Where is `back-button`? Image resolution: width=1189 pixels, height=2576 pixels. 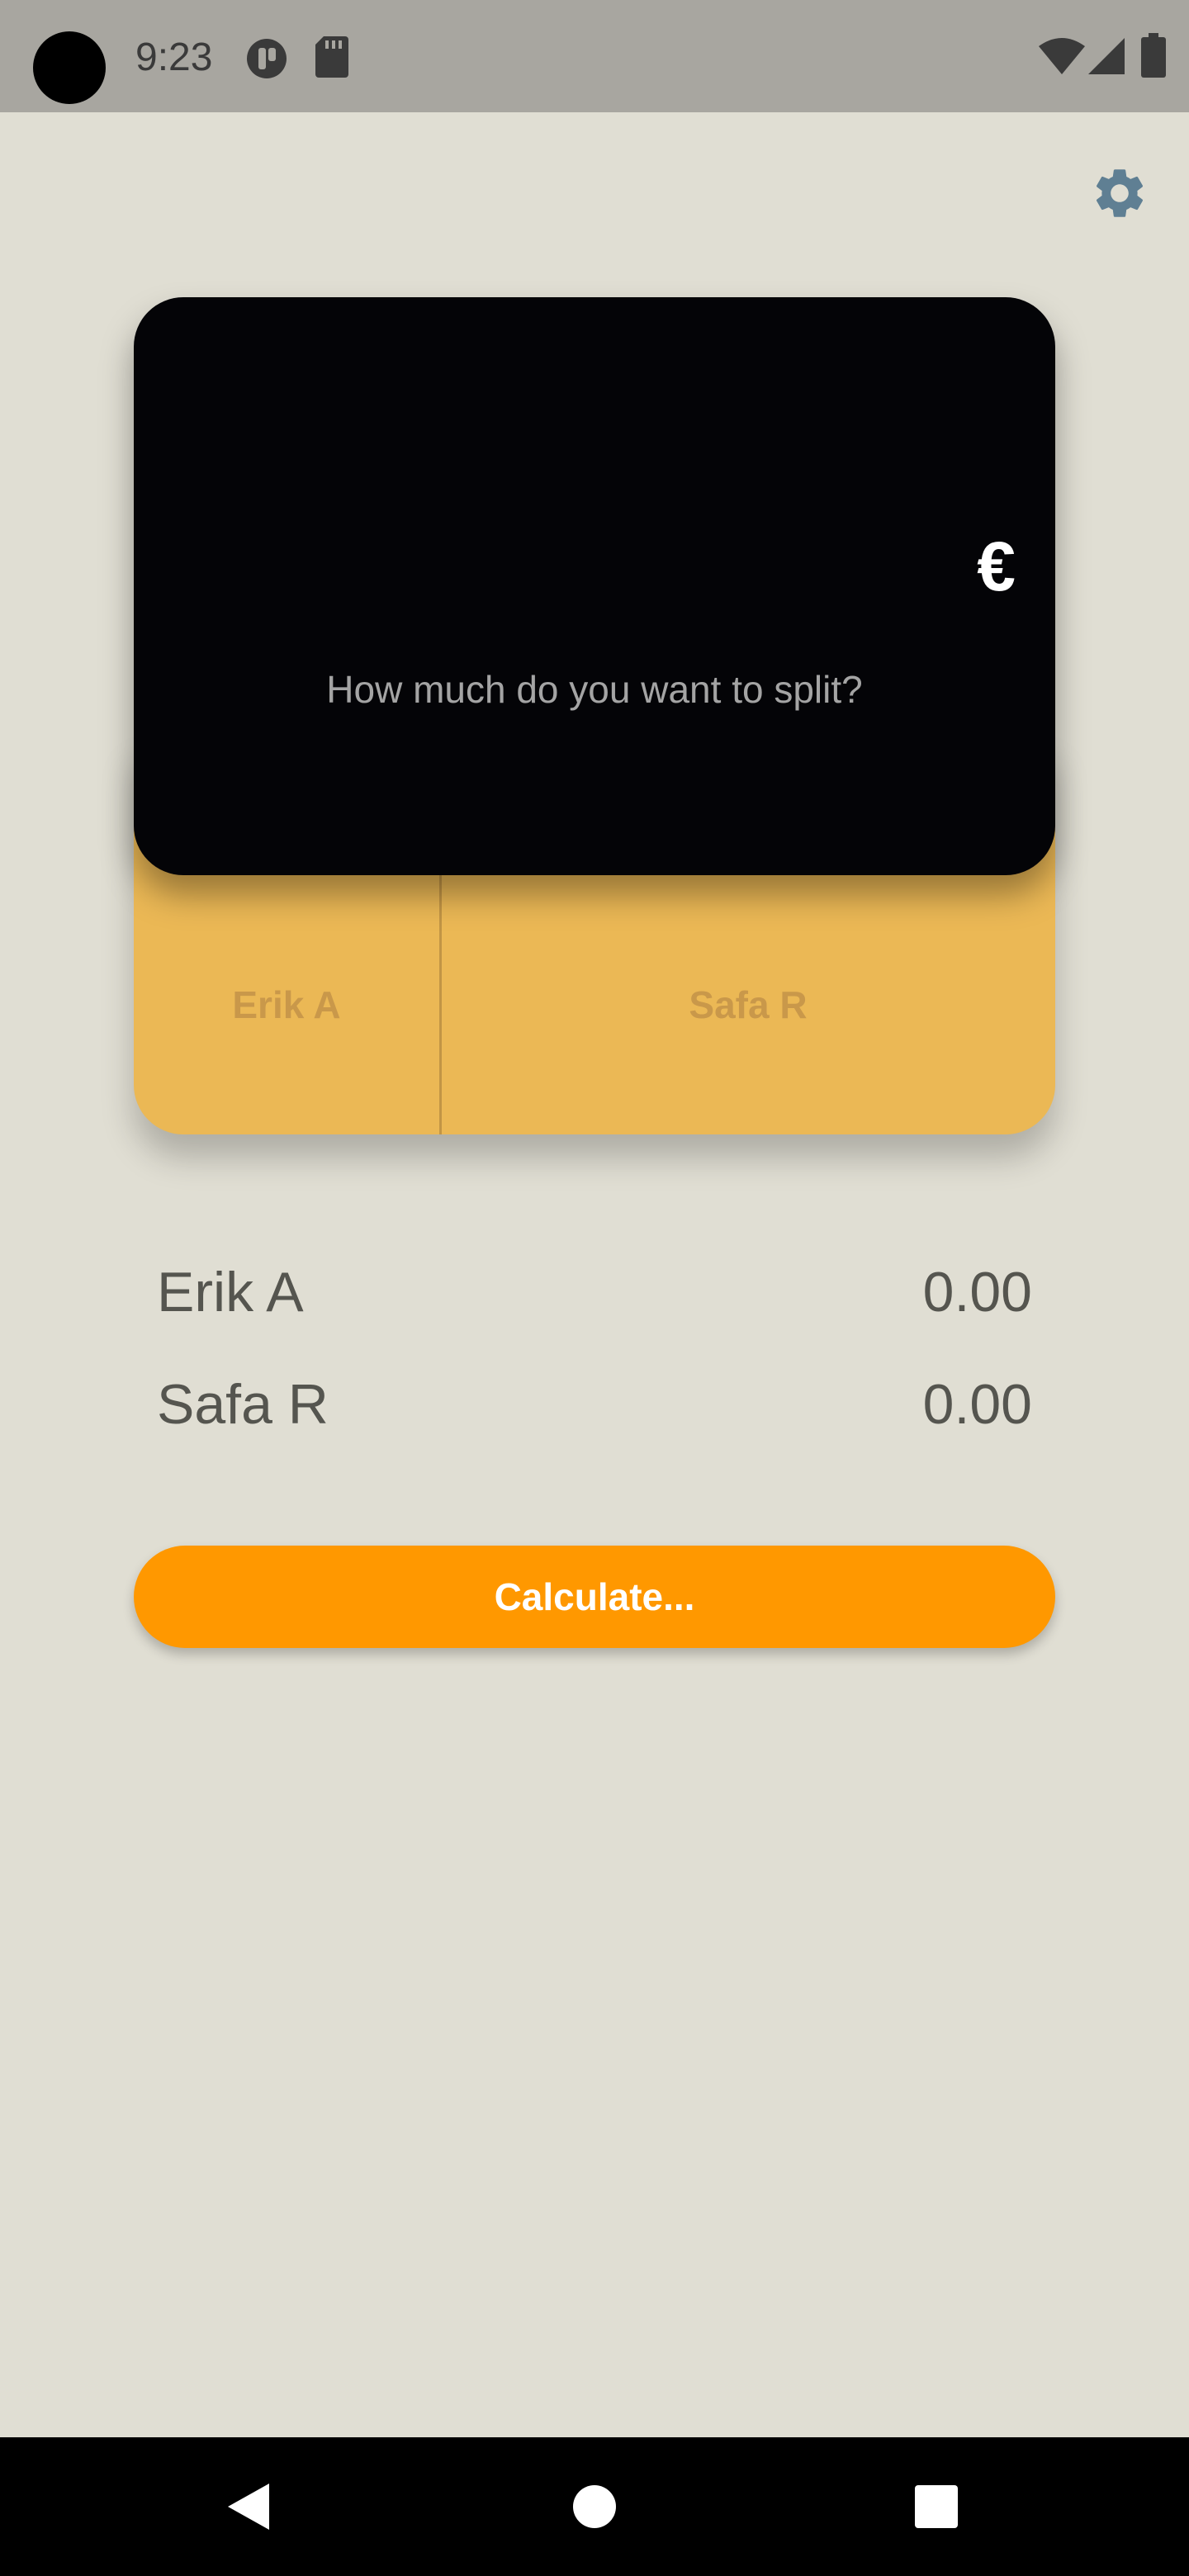 back-button is located at coordinates (248, 2506).